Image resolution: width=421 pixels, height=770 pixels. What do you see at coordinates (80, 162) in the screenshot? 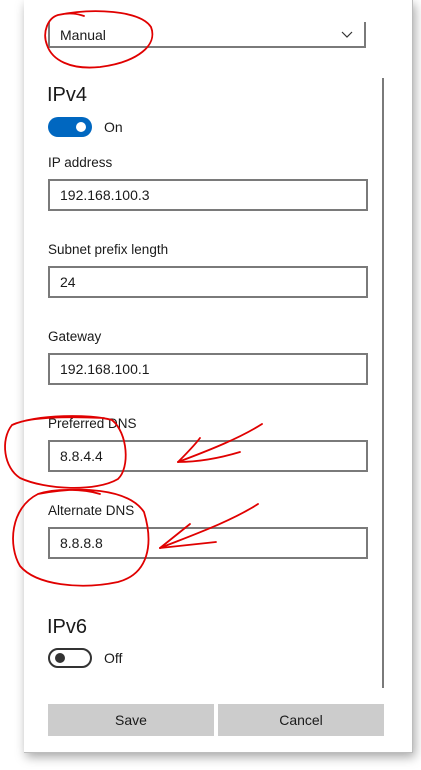
I see `ip-address-label: IP address` at bounding box center [80, 162].